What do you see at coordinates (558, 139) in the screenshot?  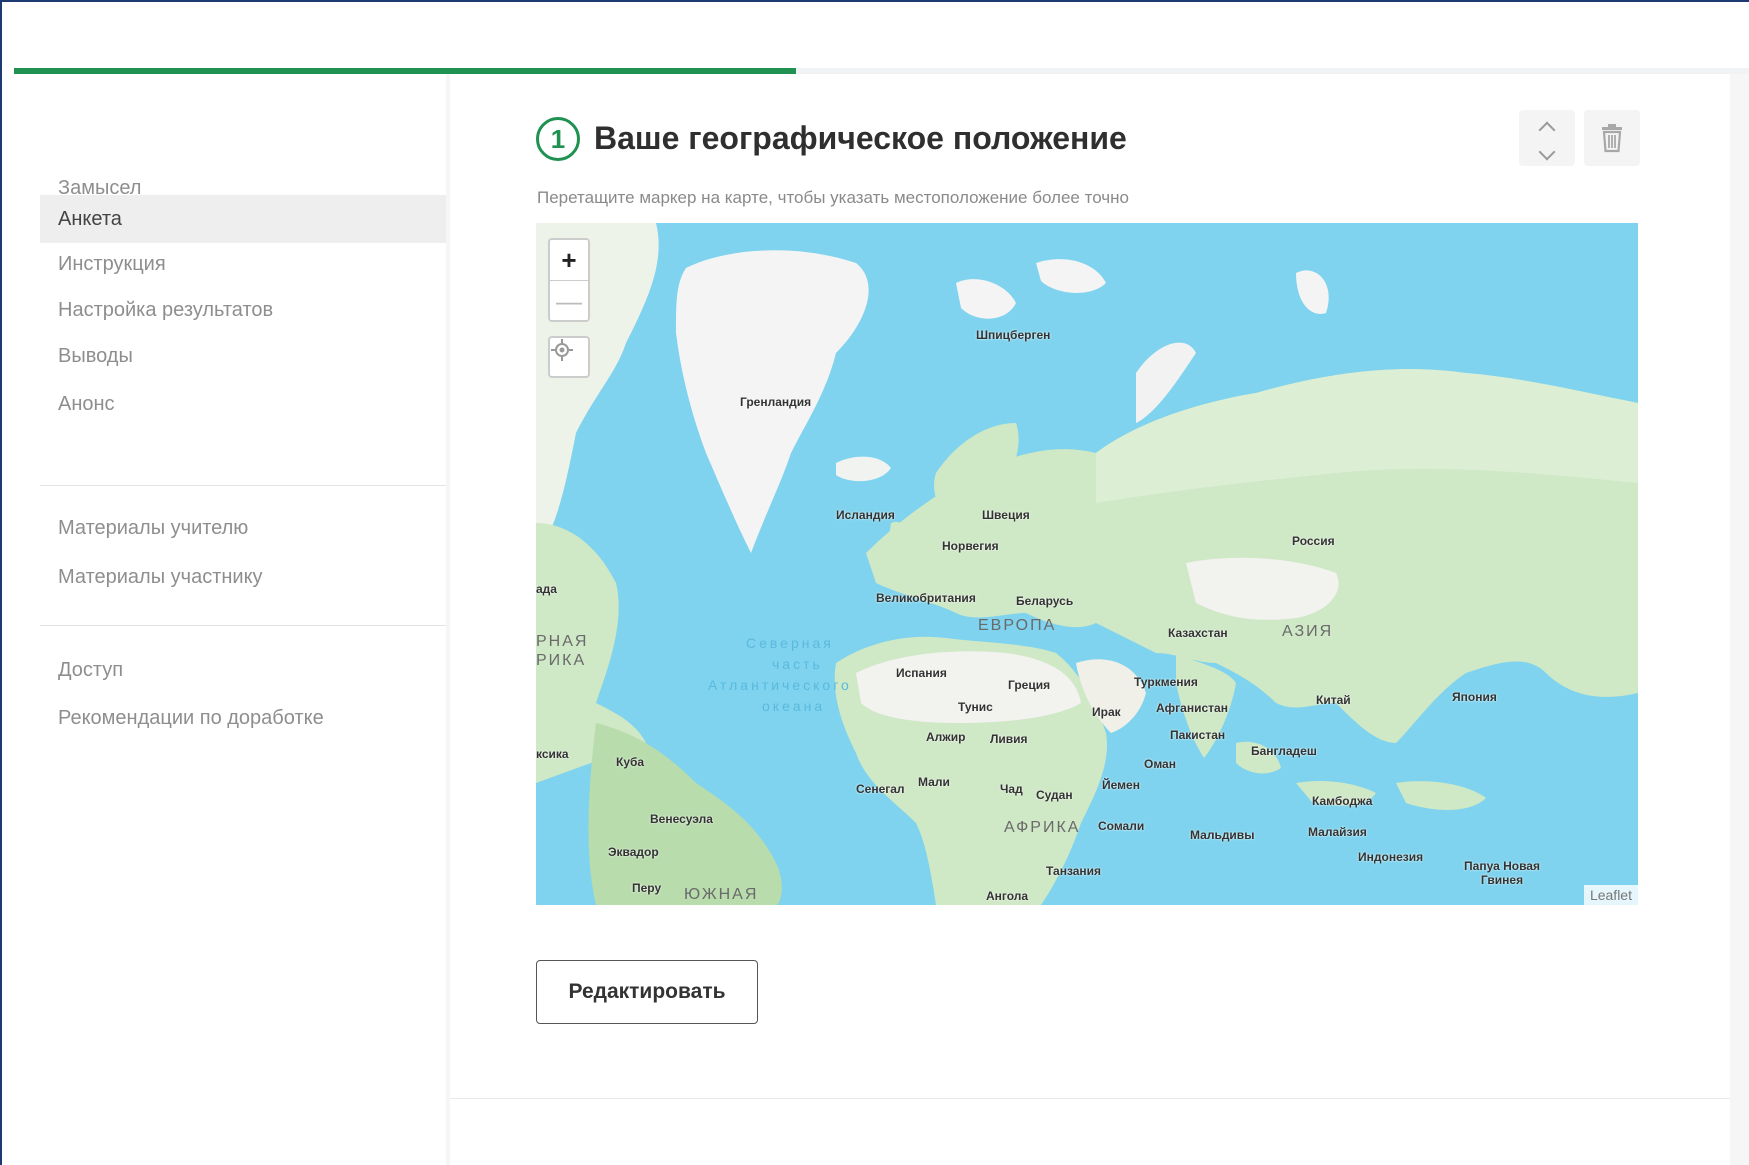 I see `question-number-badge: 1` at bounding box center [558, 139].